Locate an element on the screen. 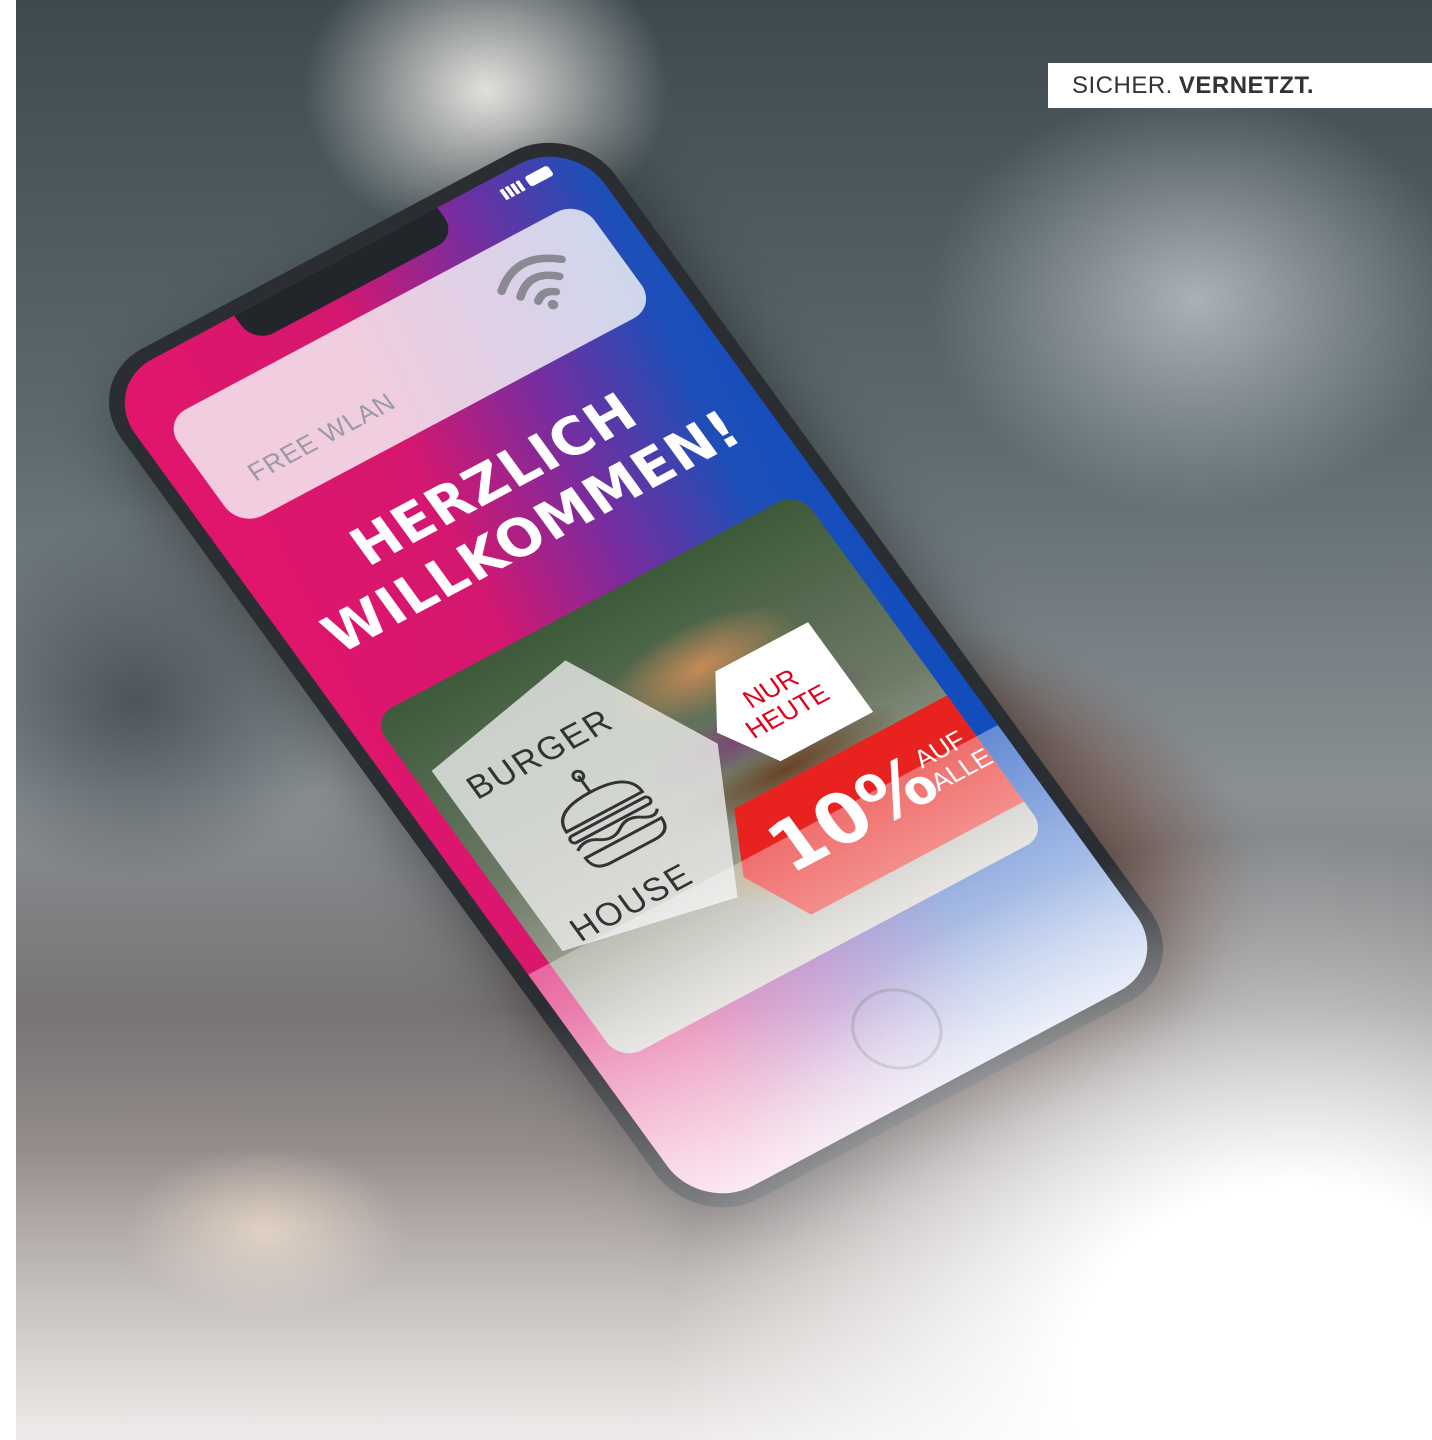  battery-icon is located at coordinates (539, 176).